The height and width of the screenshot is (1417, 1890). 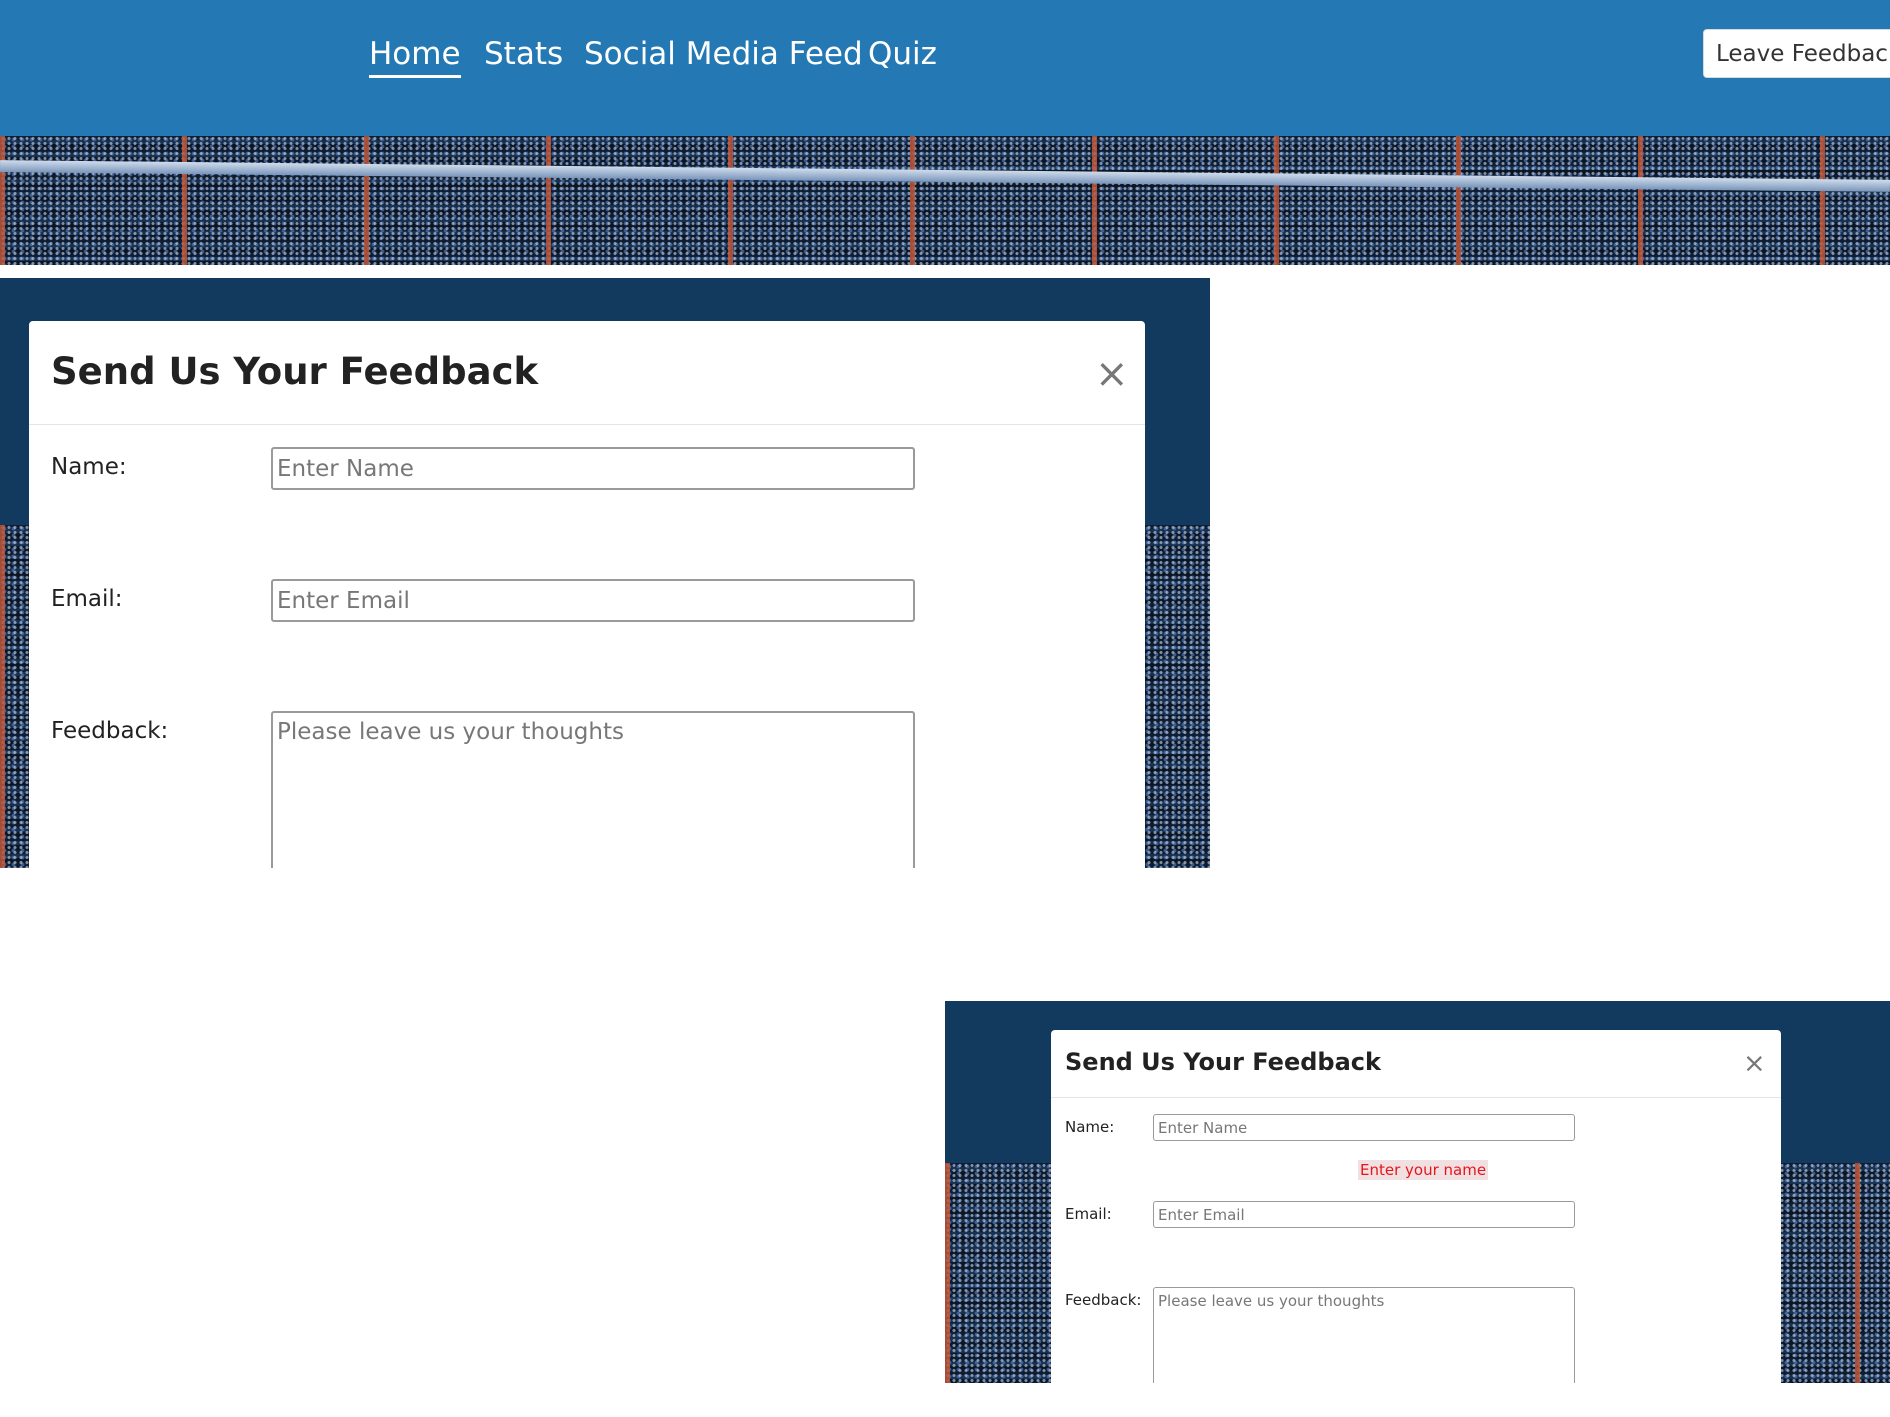 I want to click on leave-feedback-button: Leave Feedback, so click(x=1796, y=53).